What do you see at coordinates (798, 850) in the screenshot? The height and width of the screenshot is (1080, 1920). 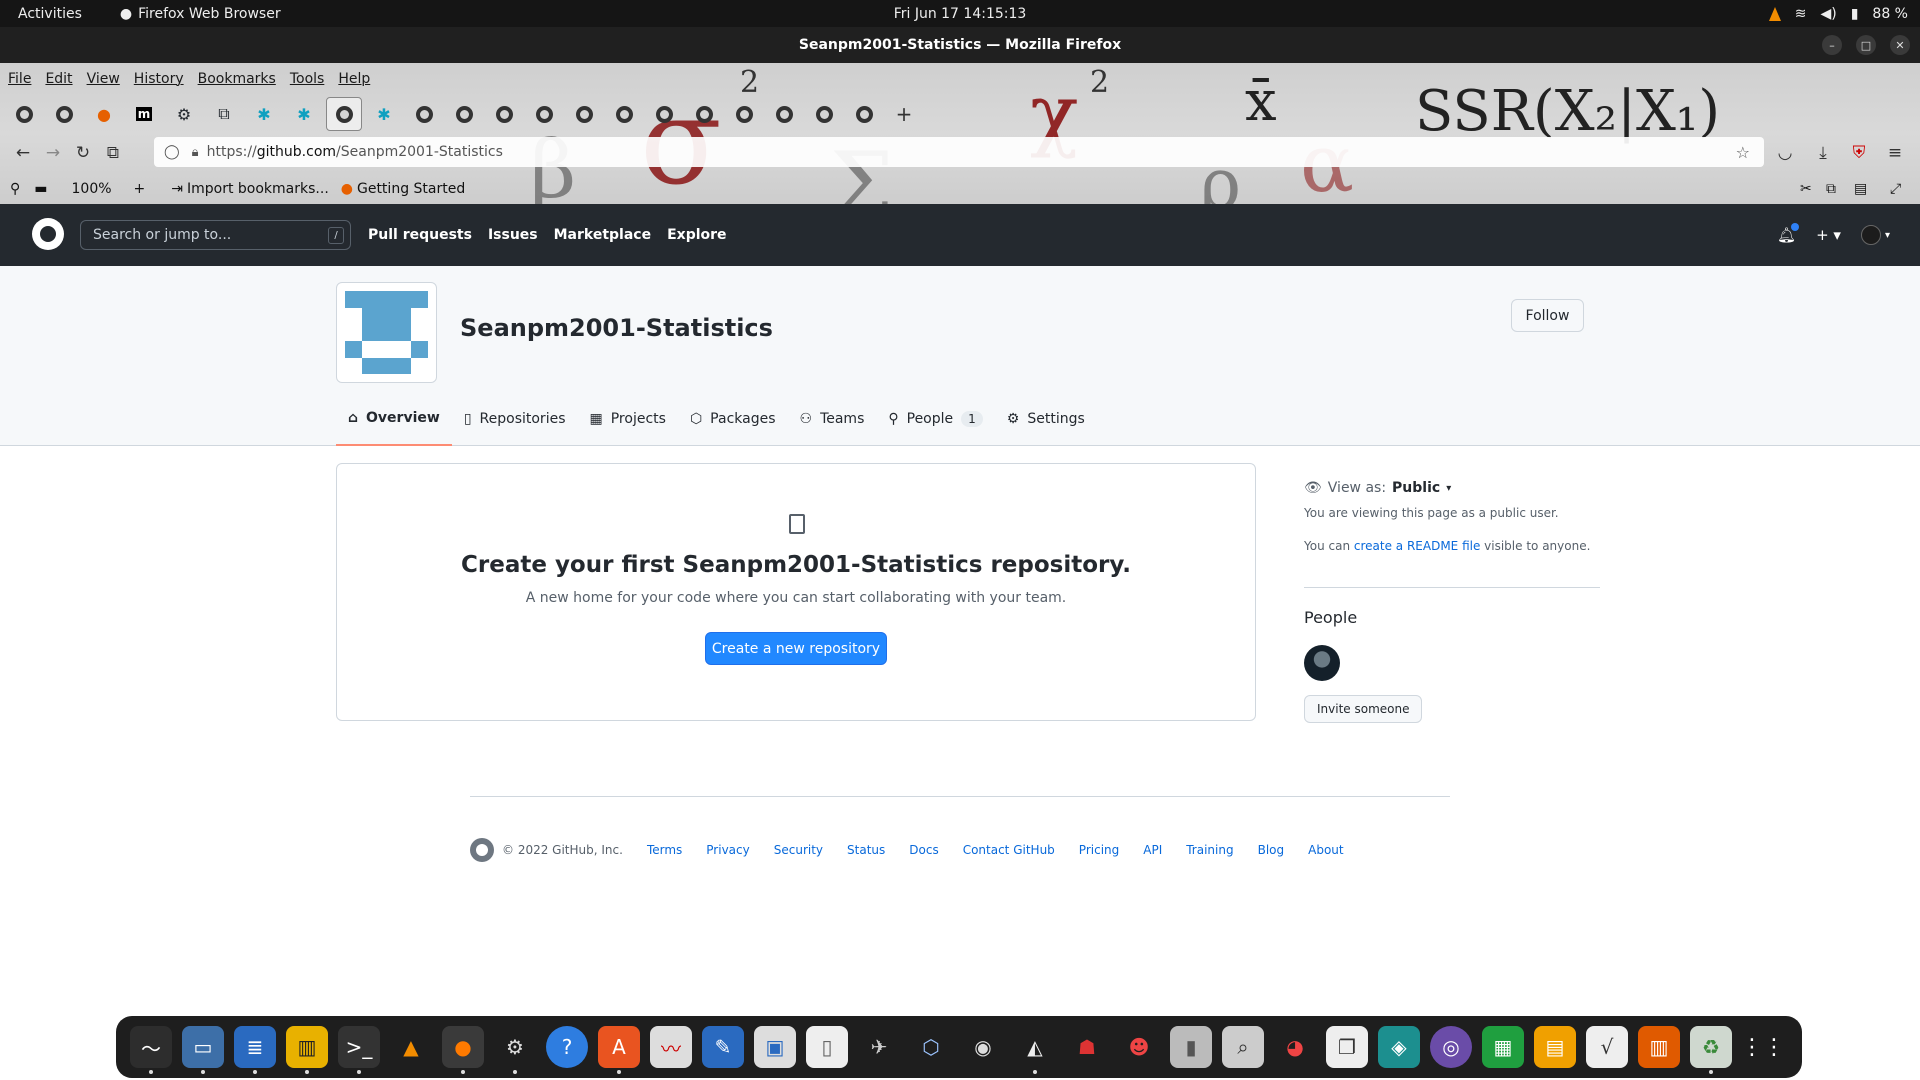 I see `footer-link-security: Security` at bounding box center [798, 850].